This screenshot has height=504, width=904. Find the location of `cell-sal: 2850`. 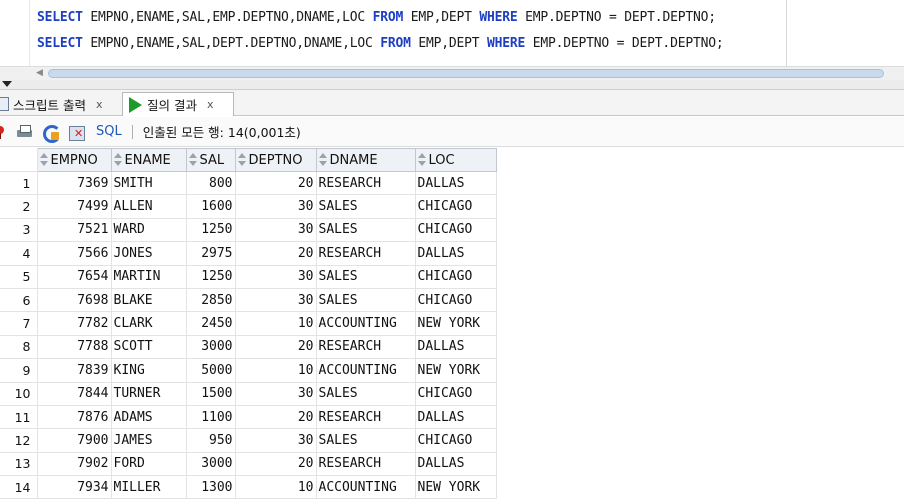

cell-sal: 2850 is located at coordinates (210, 300).